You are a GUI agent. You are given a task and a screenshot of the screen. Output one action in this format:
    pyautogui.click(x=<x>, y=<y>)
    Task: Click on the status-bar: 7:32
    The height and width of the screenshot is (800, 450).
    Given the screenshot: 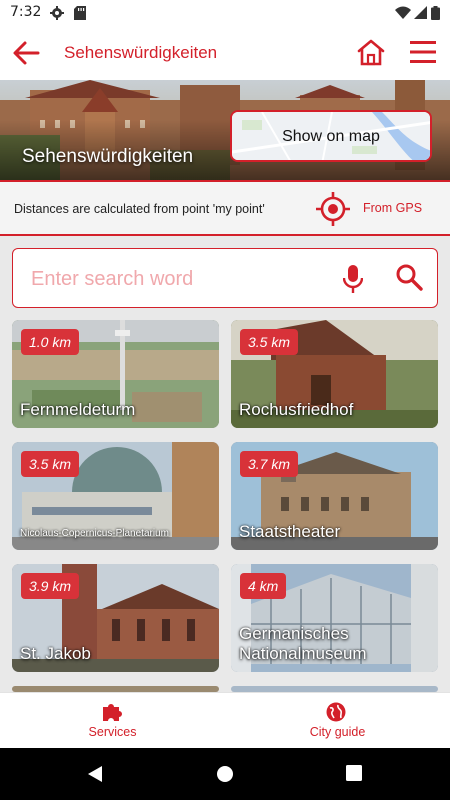 What is the action you would take?
    pyautogui.click(x=225, y=13)
    